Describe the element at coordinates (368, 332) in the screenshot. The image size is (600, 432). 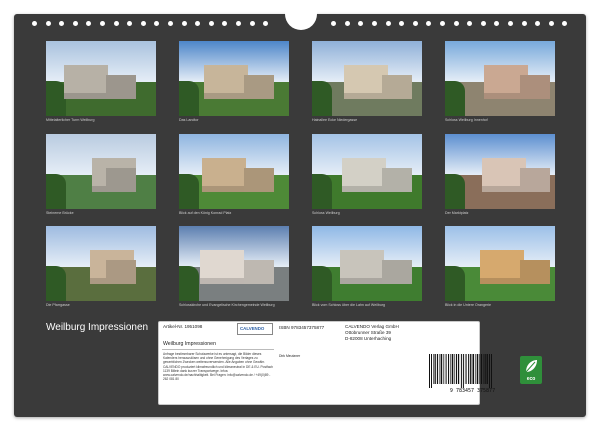
I see `publisher-line-2: Ottobrunner Straße 39` at that location.